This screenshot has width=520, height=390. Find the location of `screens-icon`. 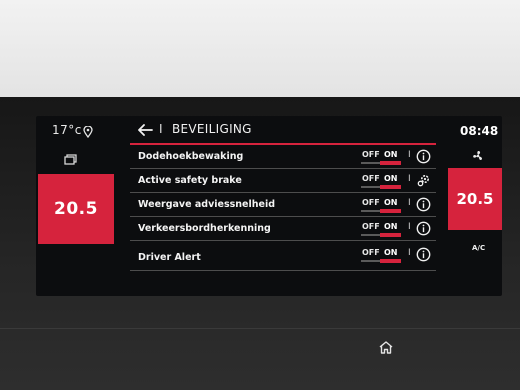

screens-icon is located at coordinates (71, 159).